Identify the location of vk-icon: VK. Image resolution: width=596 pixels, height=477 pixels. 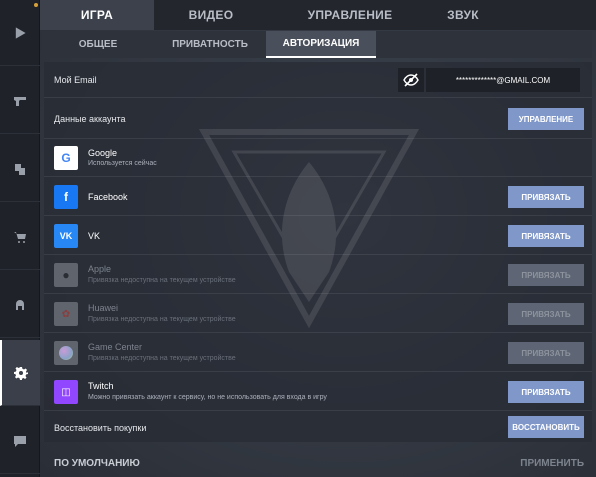
(66, 236).